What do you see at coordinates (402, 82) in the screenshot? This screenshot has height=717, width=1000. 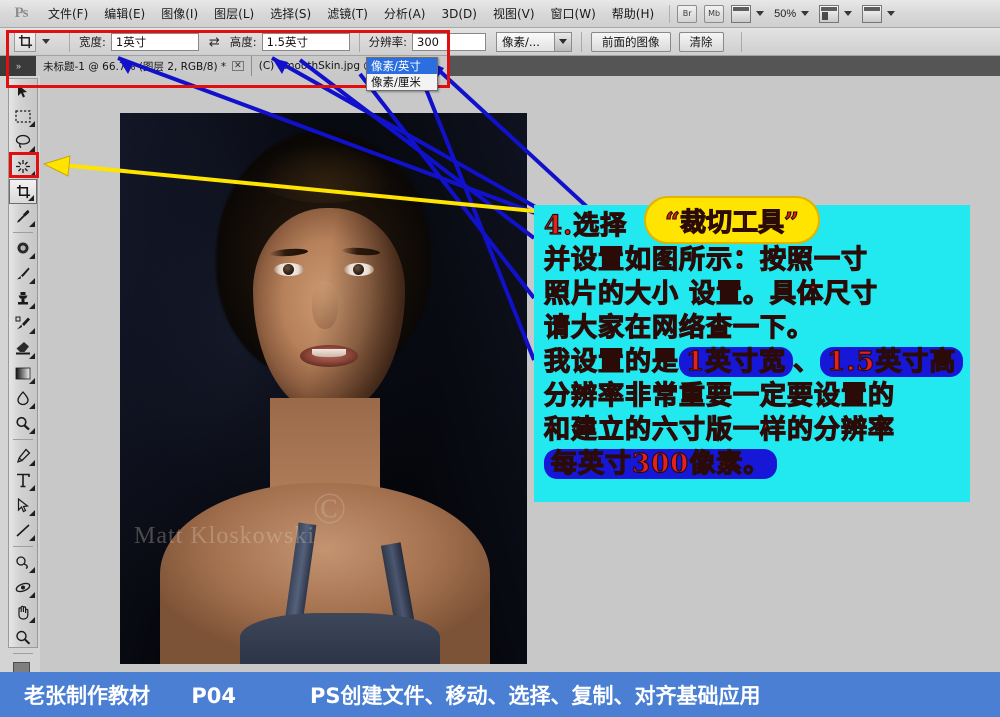 I see `dropdown-option-pixels-per-cm: 像素/厘米` at bounding box center [402, 82].